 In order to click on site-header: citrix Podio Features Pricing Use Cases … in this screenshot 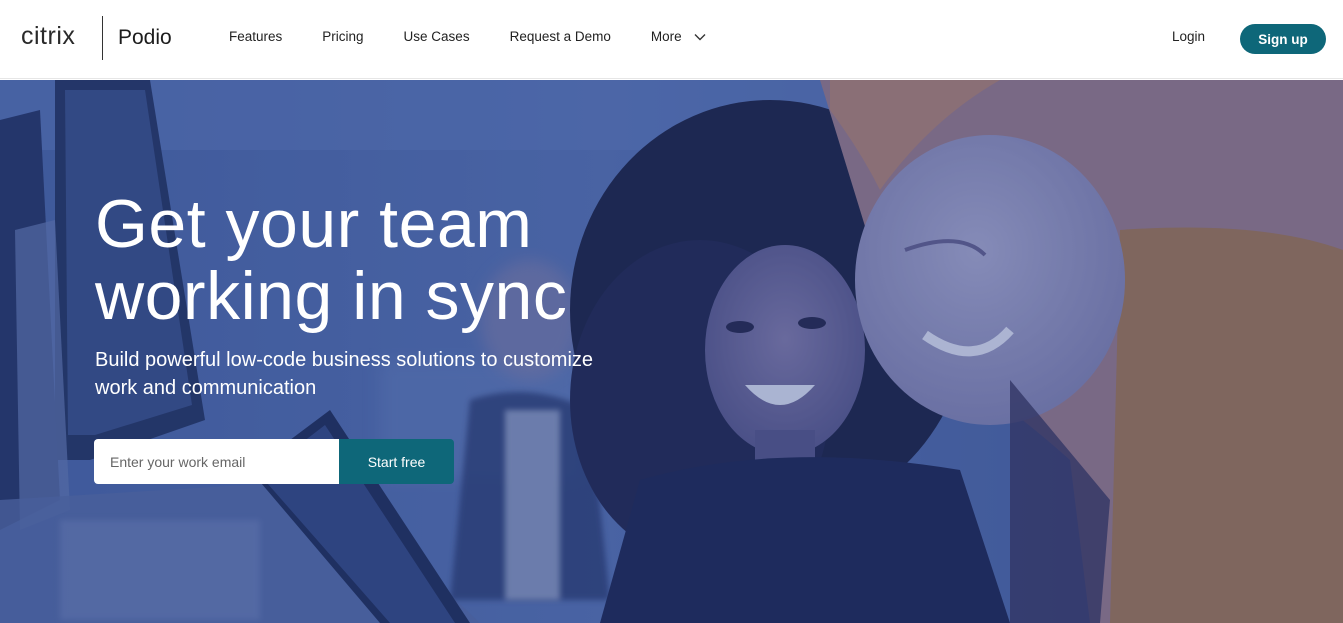, I will do `click(671, 39)`.